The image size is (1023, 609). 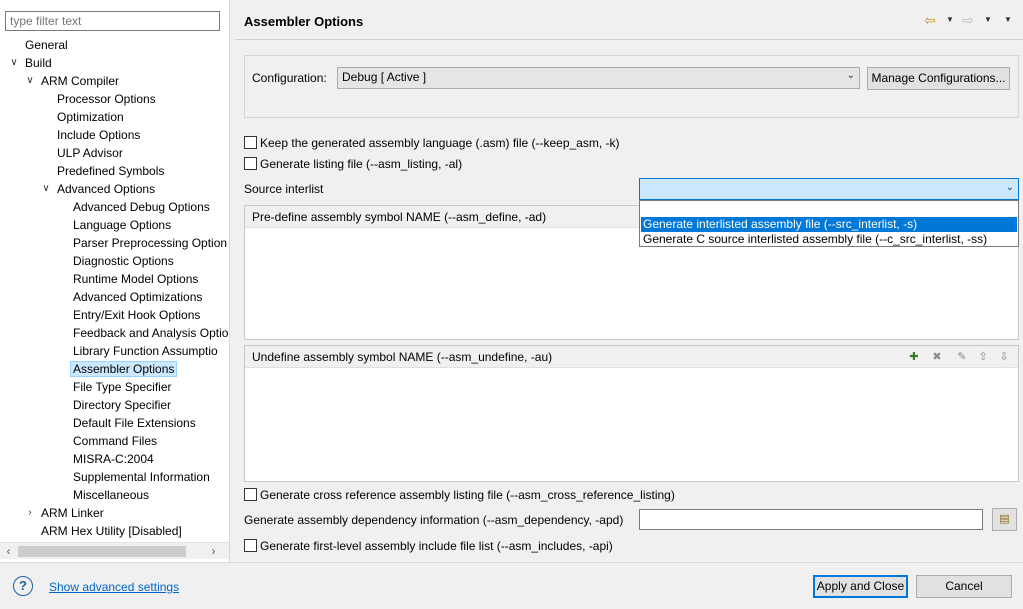 I want to click on tree-item-label: Advanced Debug Options, so click(x=141, y=207).